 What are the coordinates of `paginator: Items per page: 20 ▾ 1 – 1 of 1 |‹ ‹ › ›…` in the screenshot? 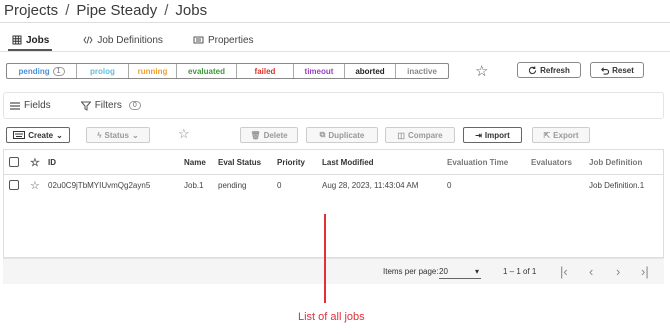 It's located at (333, 271).